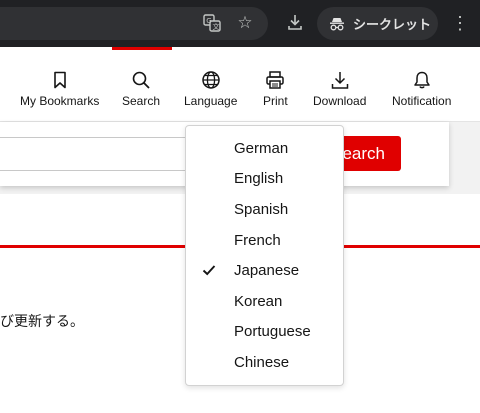  Describe the element at coordinates (141, 101) in the screenshot. I see `nav-label: Search` at that location.